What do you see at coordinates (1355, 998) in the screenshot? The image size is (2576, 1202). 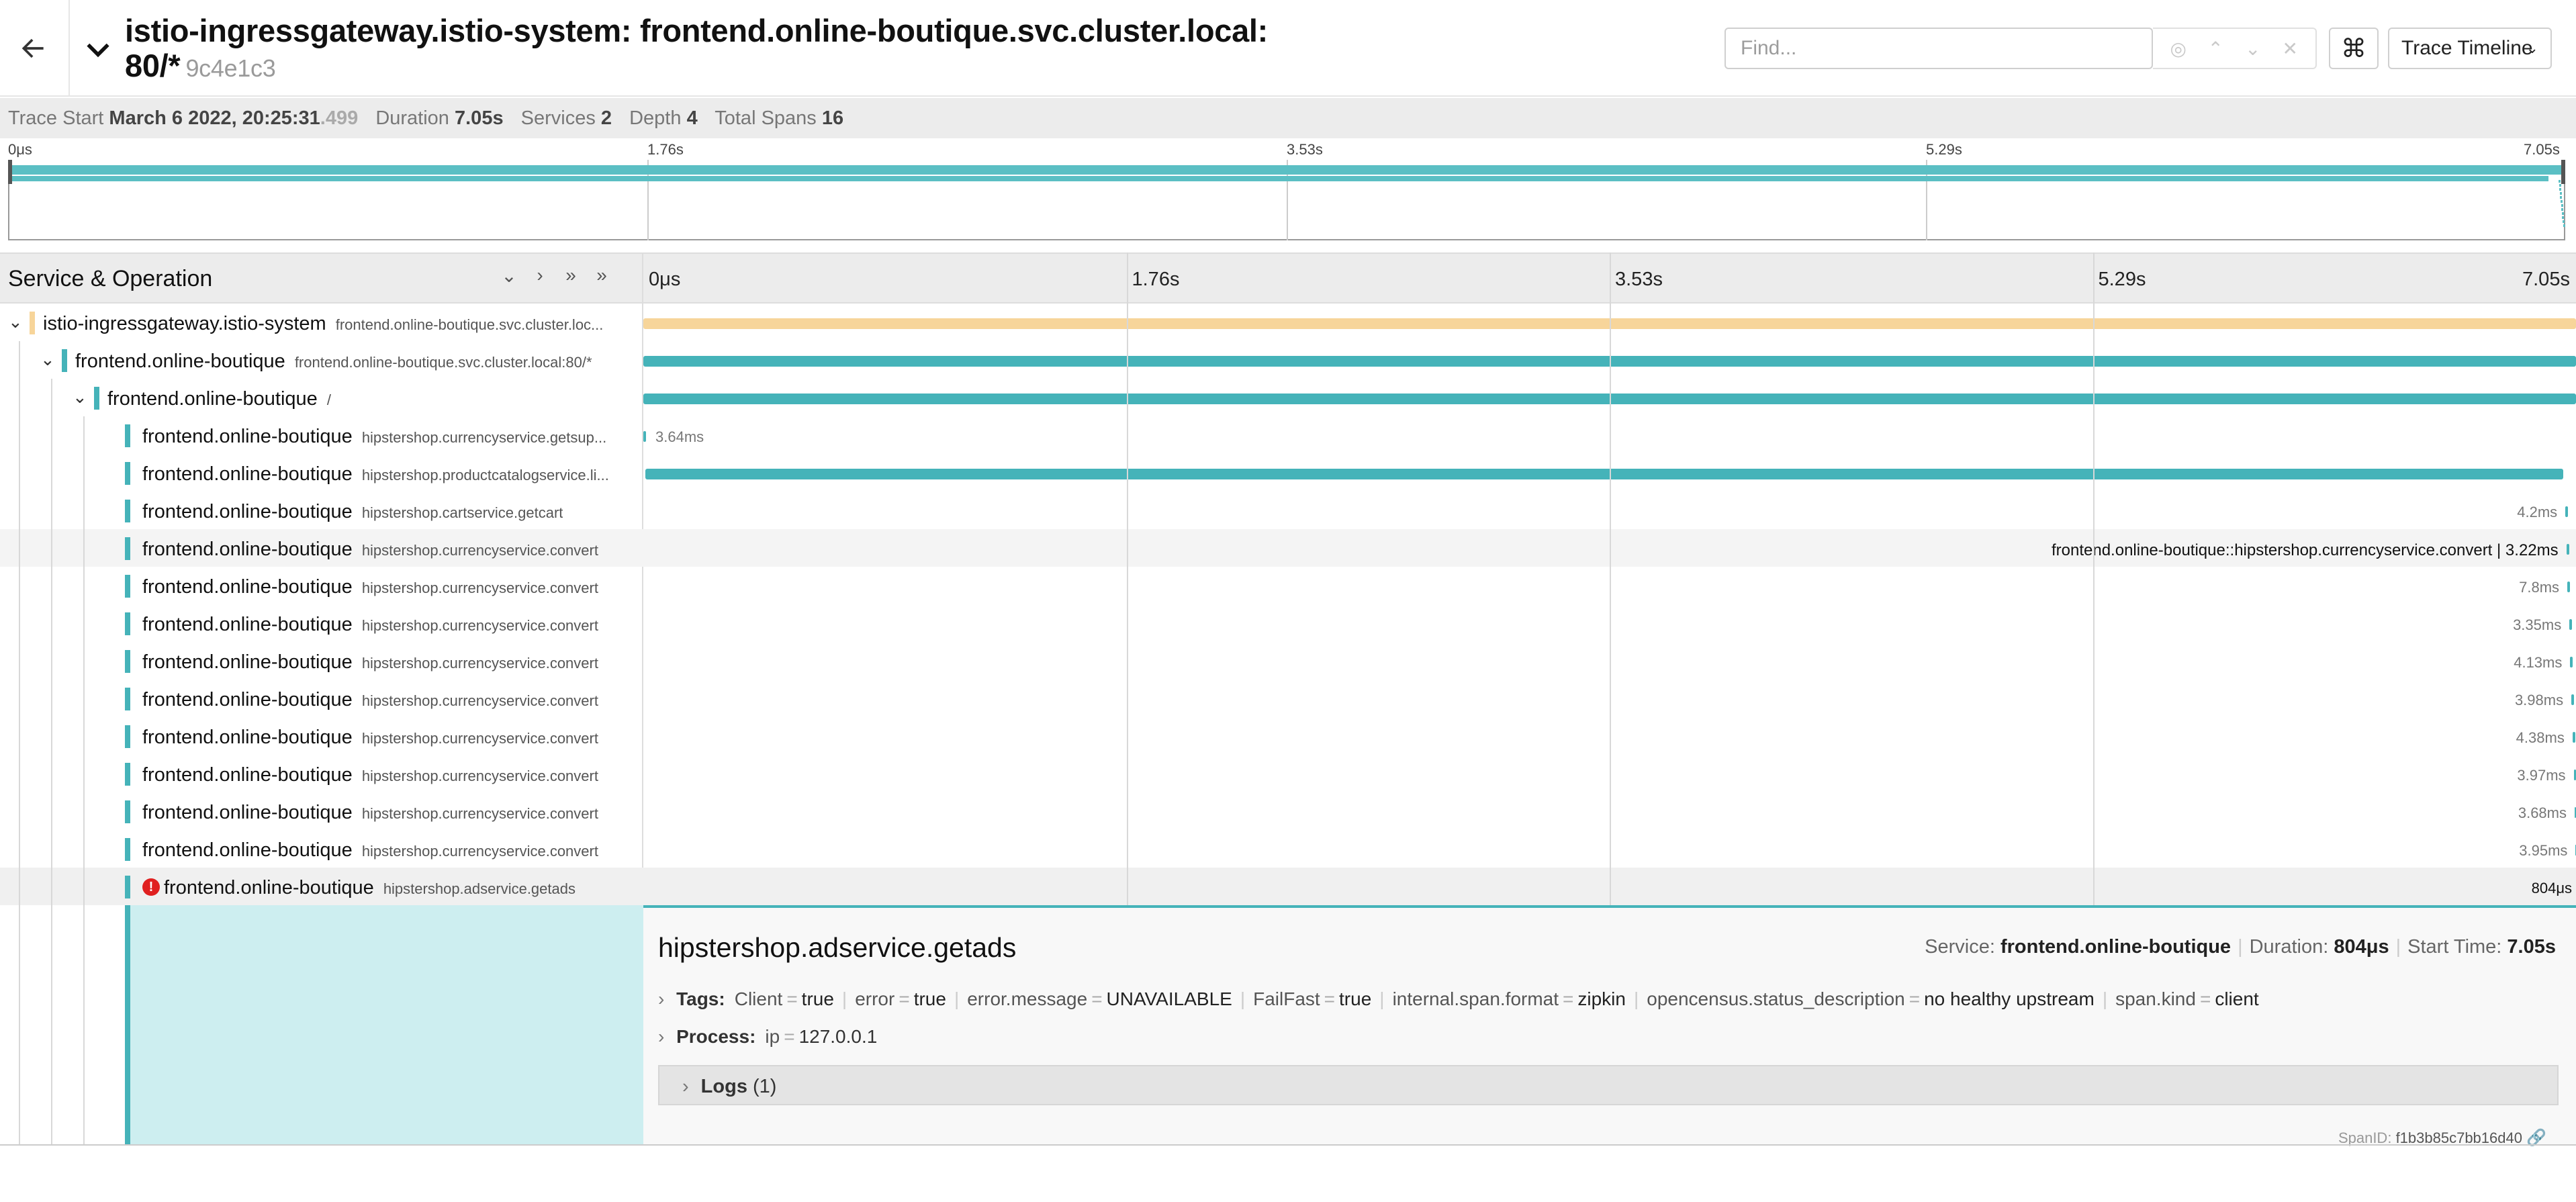 I see `tag-value: true` at bounding box center [1355, 998].